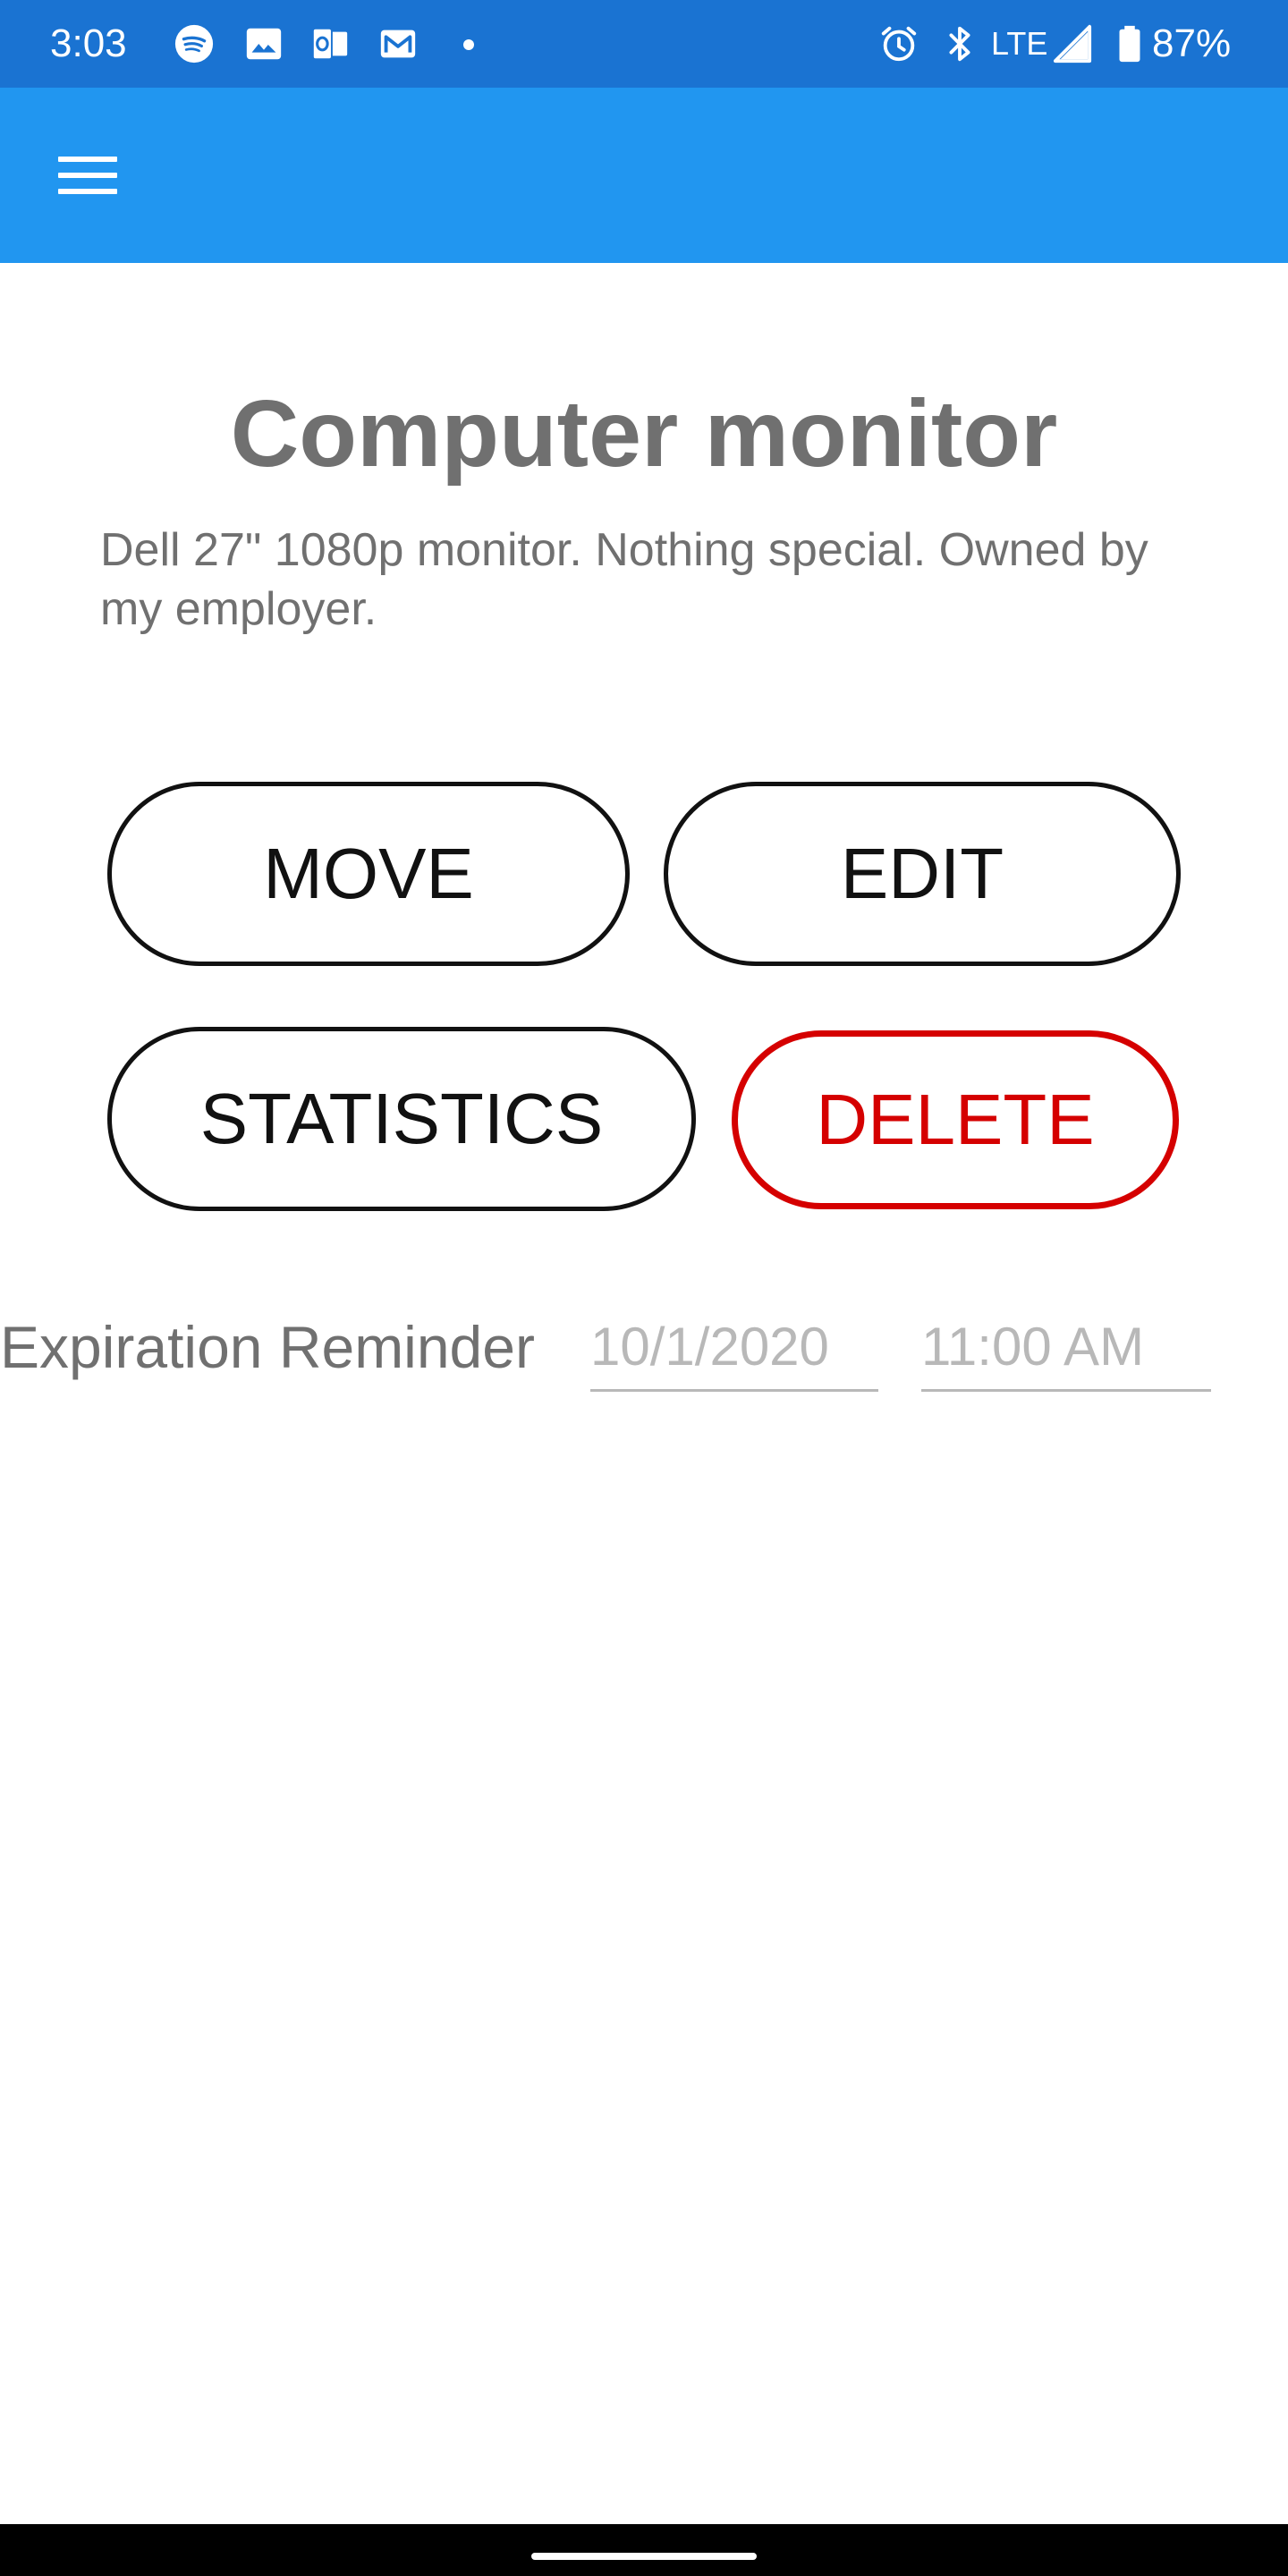 This screenshot has height=2576, width=1288. I want to click on move-button: MOVE, so click(368, 874).